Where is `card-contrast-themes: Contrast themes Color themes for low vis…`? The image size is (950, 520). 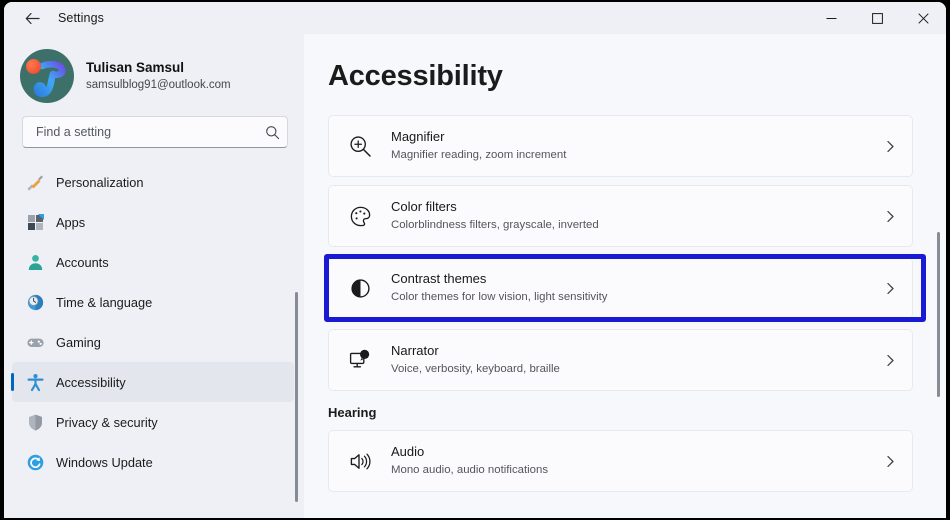
card-contrast-themes: Contrast themes Color themes for low vis… is located at coordinates (620, 288).